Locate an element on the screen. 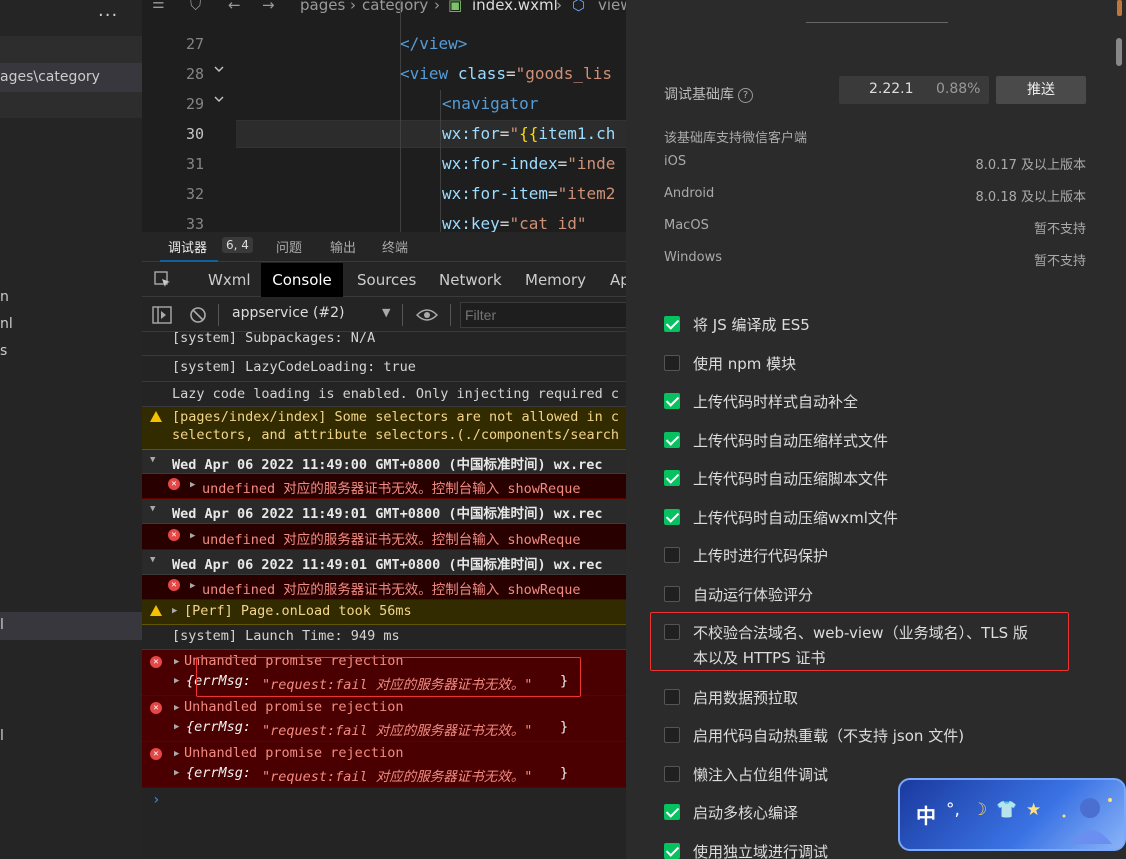  platform-value: 8.0.18 及以上版本 is located at coordinates (1030, 197).